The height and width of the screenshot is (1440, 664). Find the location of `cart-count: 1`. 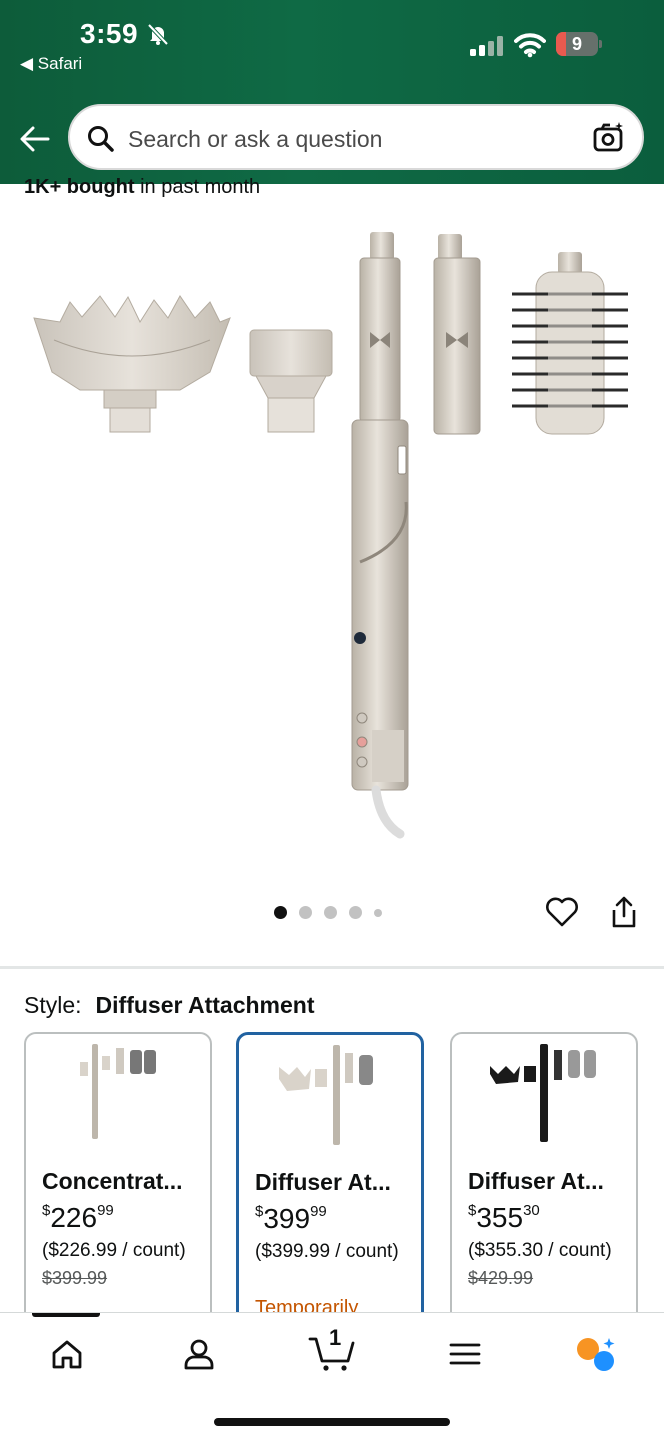

cart-count: 1 is located at coordinates (335, 1337).